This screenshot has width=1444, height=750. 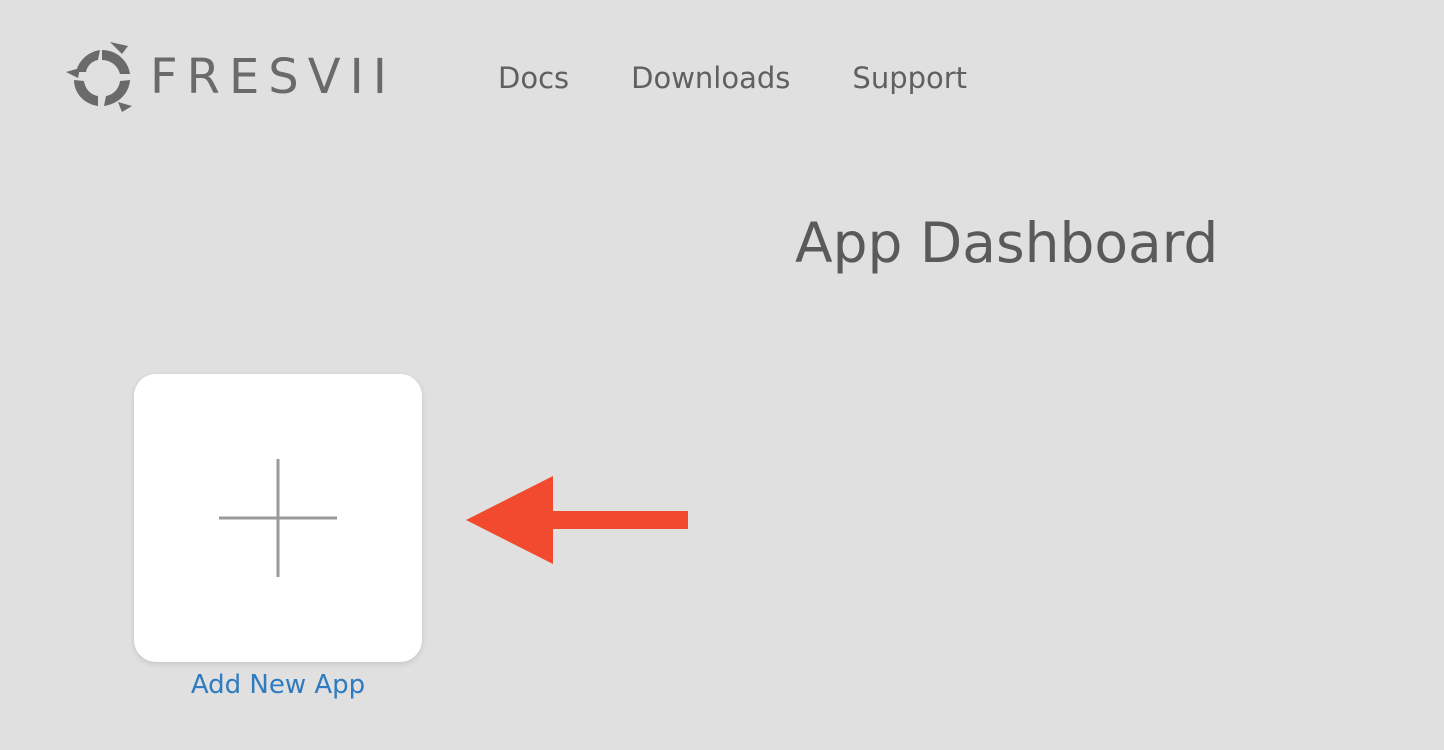 I want to click on nav-downloads-link: Downloads, so click(x=710, y=78).